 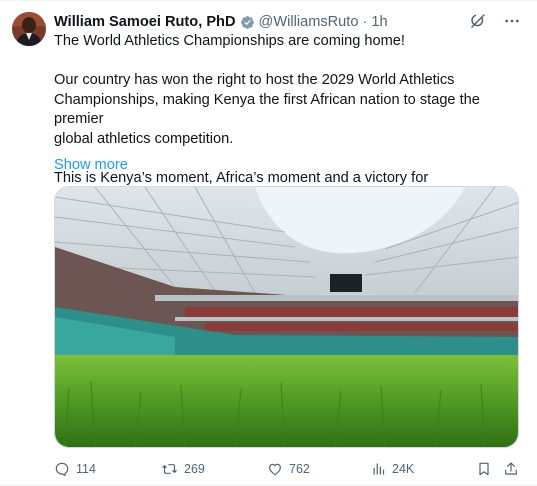 I want to click on share-icon, so click(x=511, y=469).